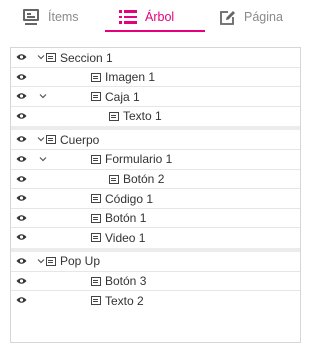 The width and height of the screenshot is (320, 356). I want to click on tree-row: Texto 2, so click(155, 301).